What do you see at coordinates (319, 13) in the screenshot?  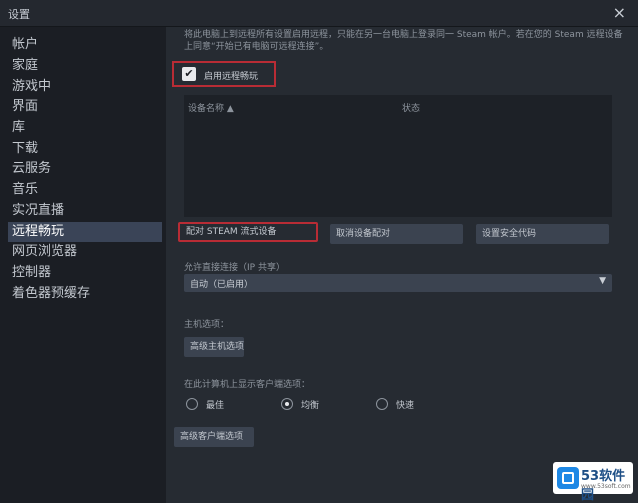 I see `title-bar: 设置 ×` at bounding box center [319, 13].